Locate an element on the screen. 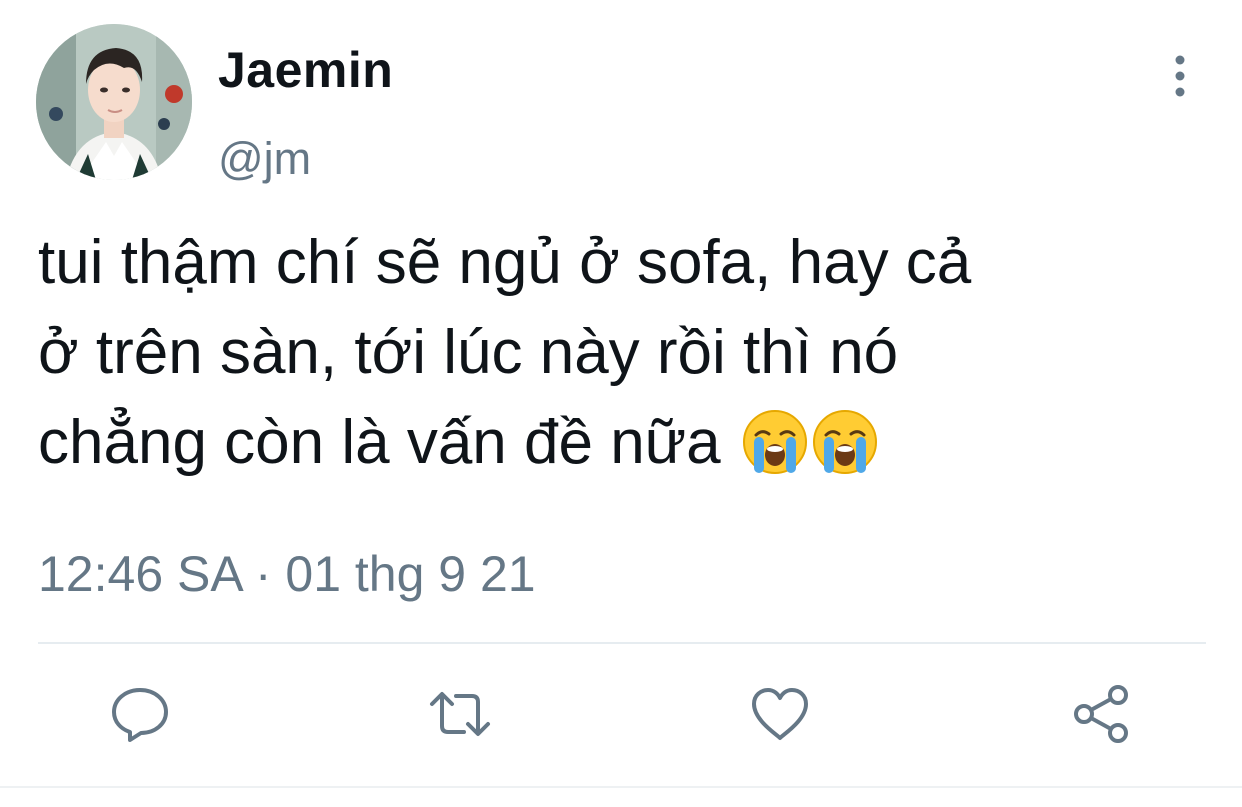 The height and width of the screenshot is (807, 1242). retweet-icon is located at coordinates (460, 714).